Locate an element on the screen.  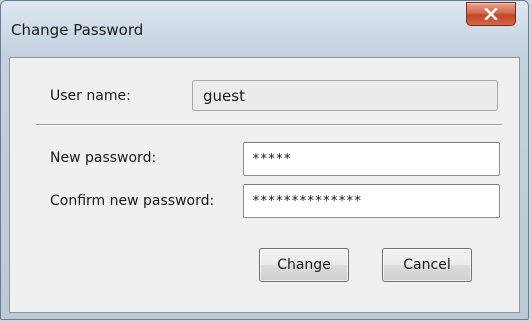
confirm-password-input is located at coordinates (371, 201).